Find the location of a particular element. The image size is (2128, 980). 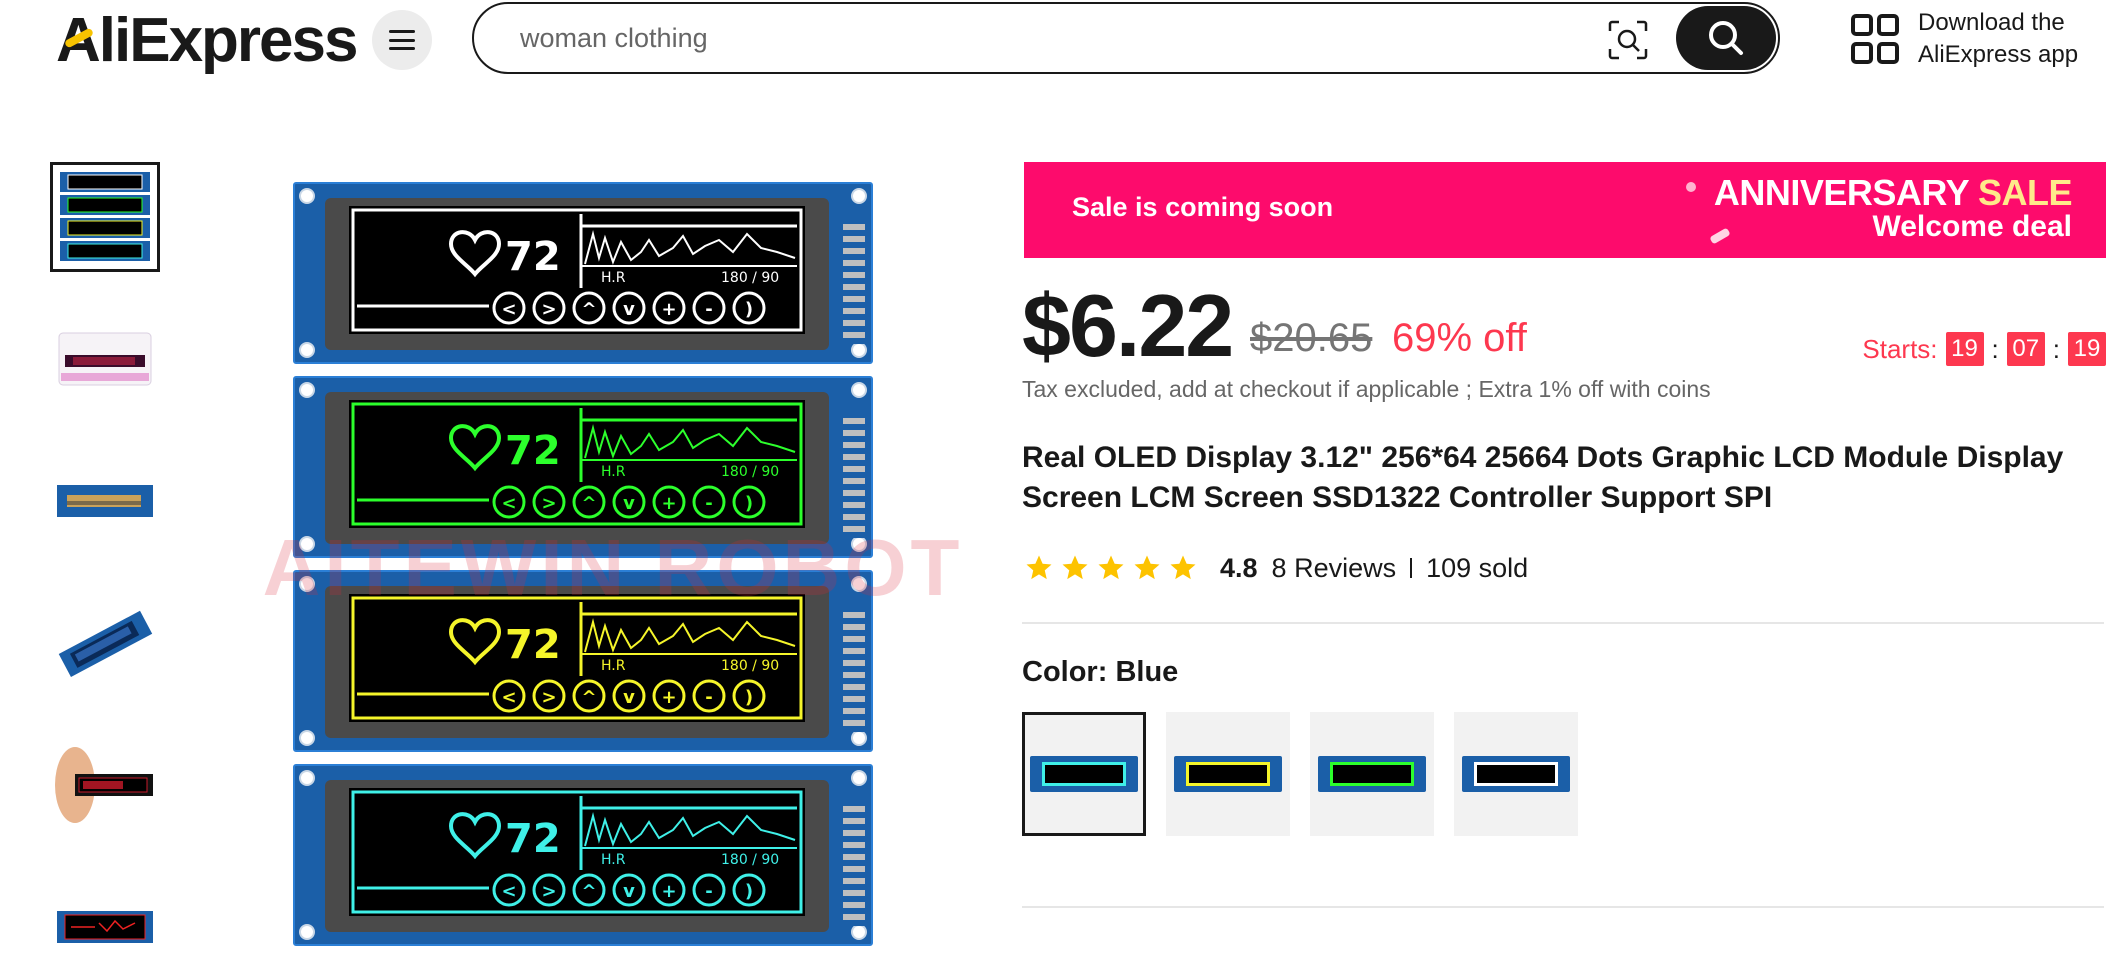

search-button is located at coordinates (1726, 38).